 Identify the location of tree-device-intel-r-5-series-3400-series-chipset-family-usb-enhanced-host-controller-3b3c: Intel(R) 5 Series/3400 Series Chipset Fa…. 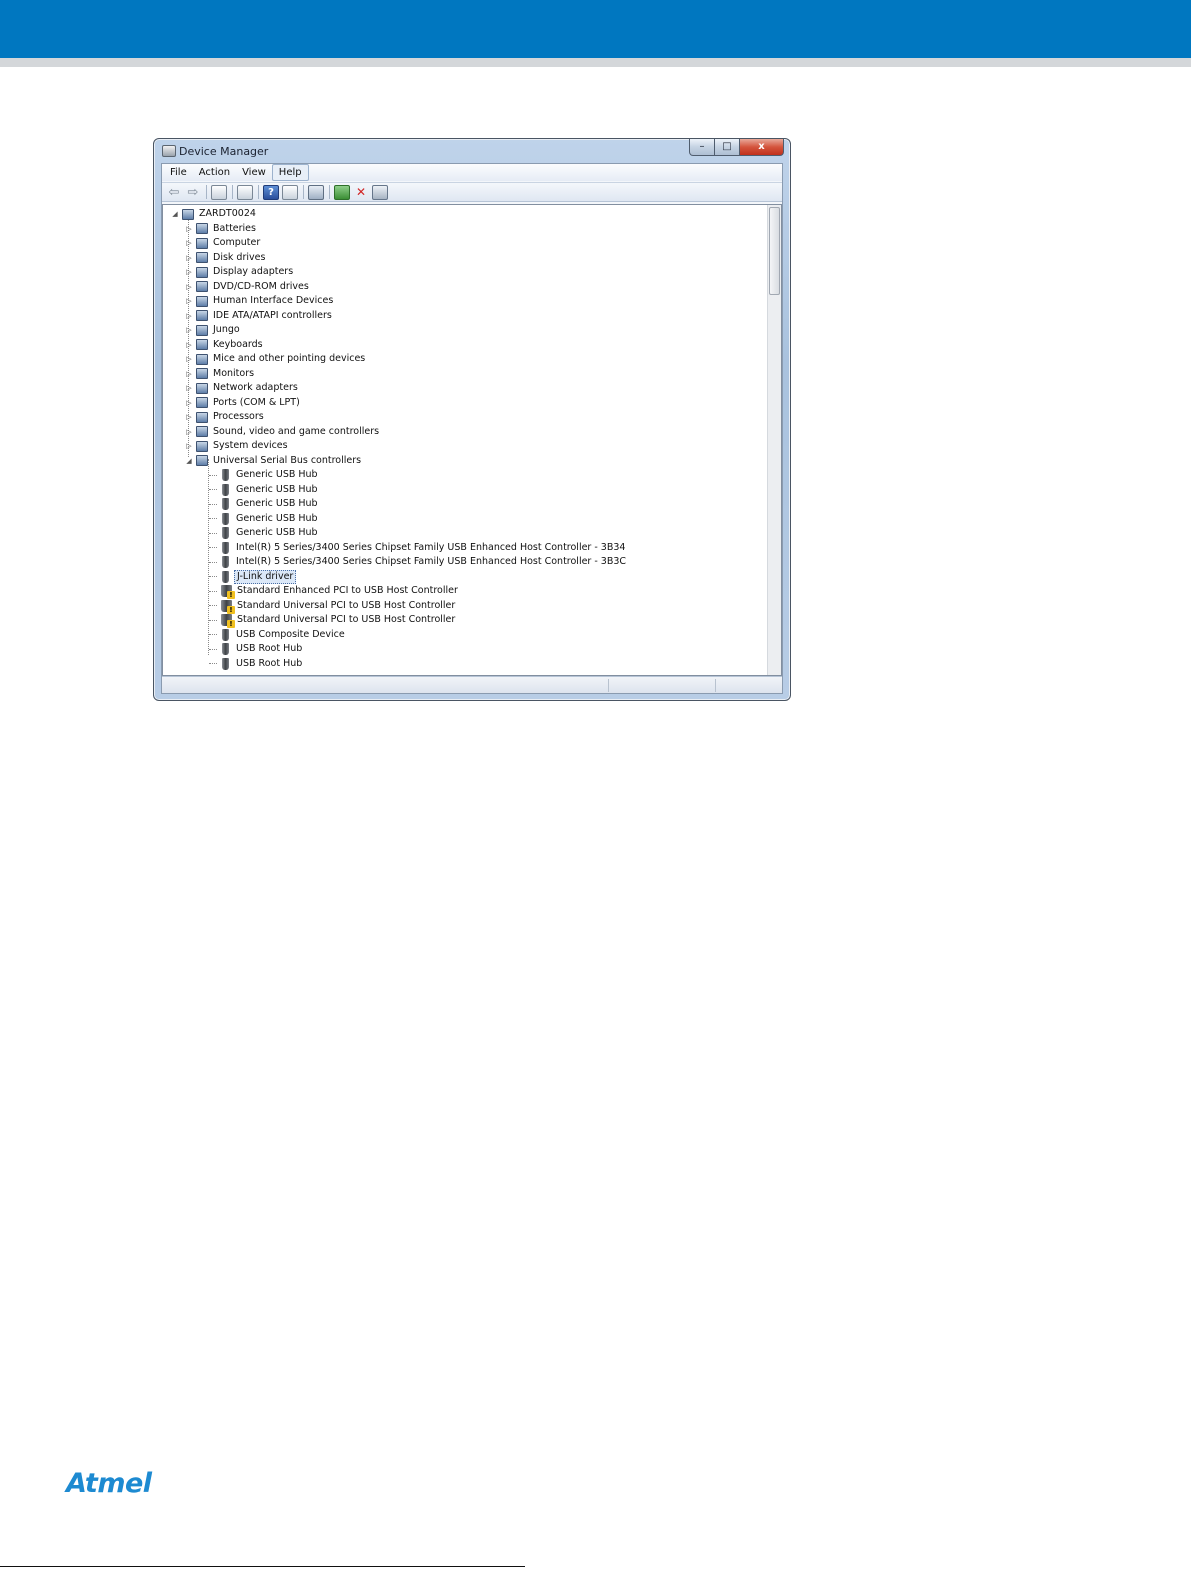
(418, 562).